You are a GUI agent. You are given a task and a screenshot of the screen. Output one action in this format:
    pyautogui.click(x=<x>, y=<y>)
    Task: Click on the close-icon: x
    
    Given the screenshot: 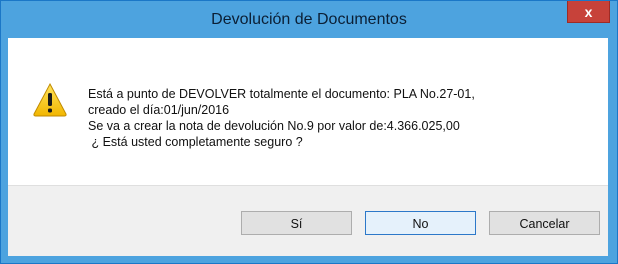 What is the action you would take?
    pyautogui.click(x=588, y=12)
    